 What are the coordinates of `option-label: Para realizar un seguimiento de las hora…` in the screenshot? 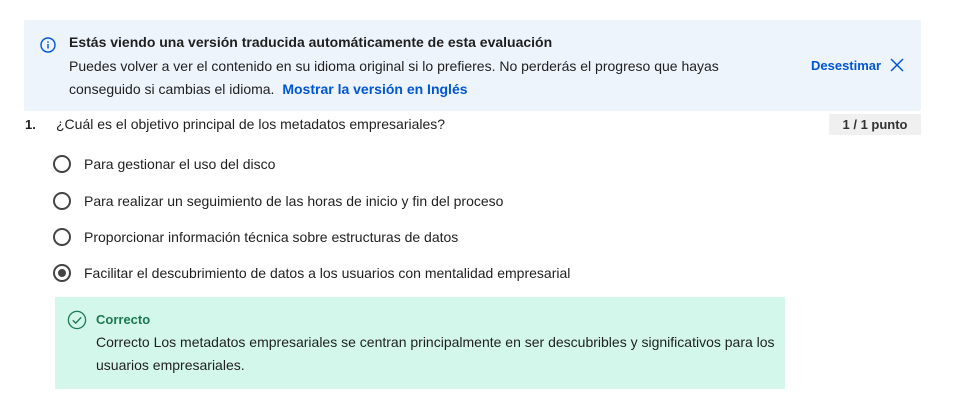 It's located at (294, 201).